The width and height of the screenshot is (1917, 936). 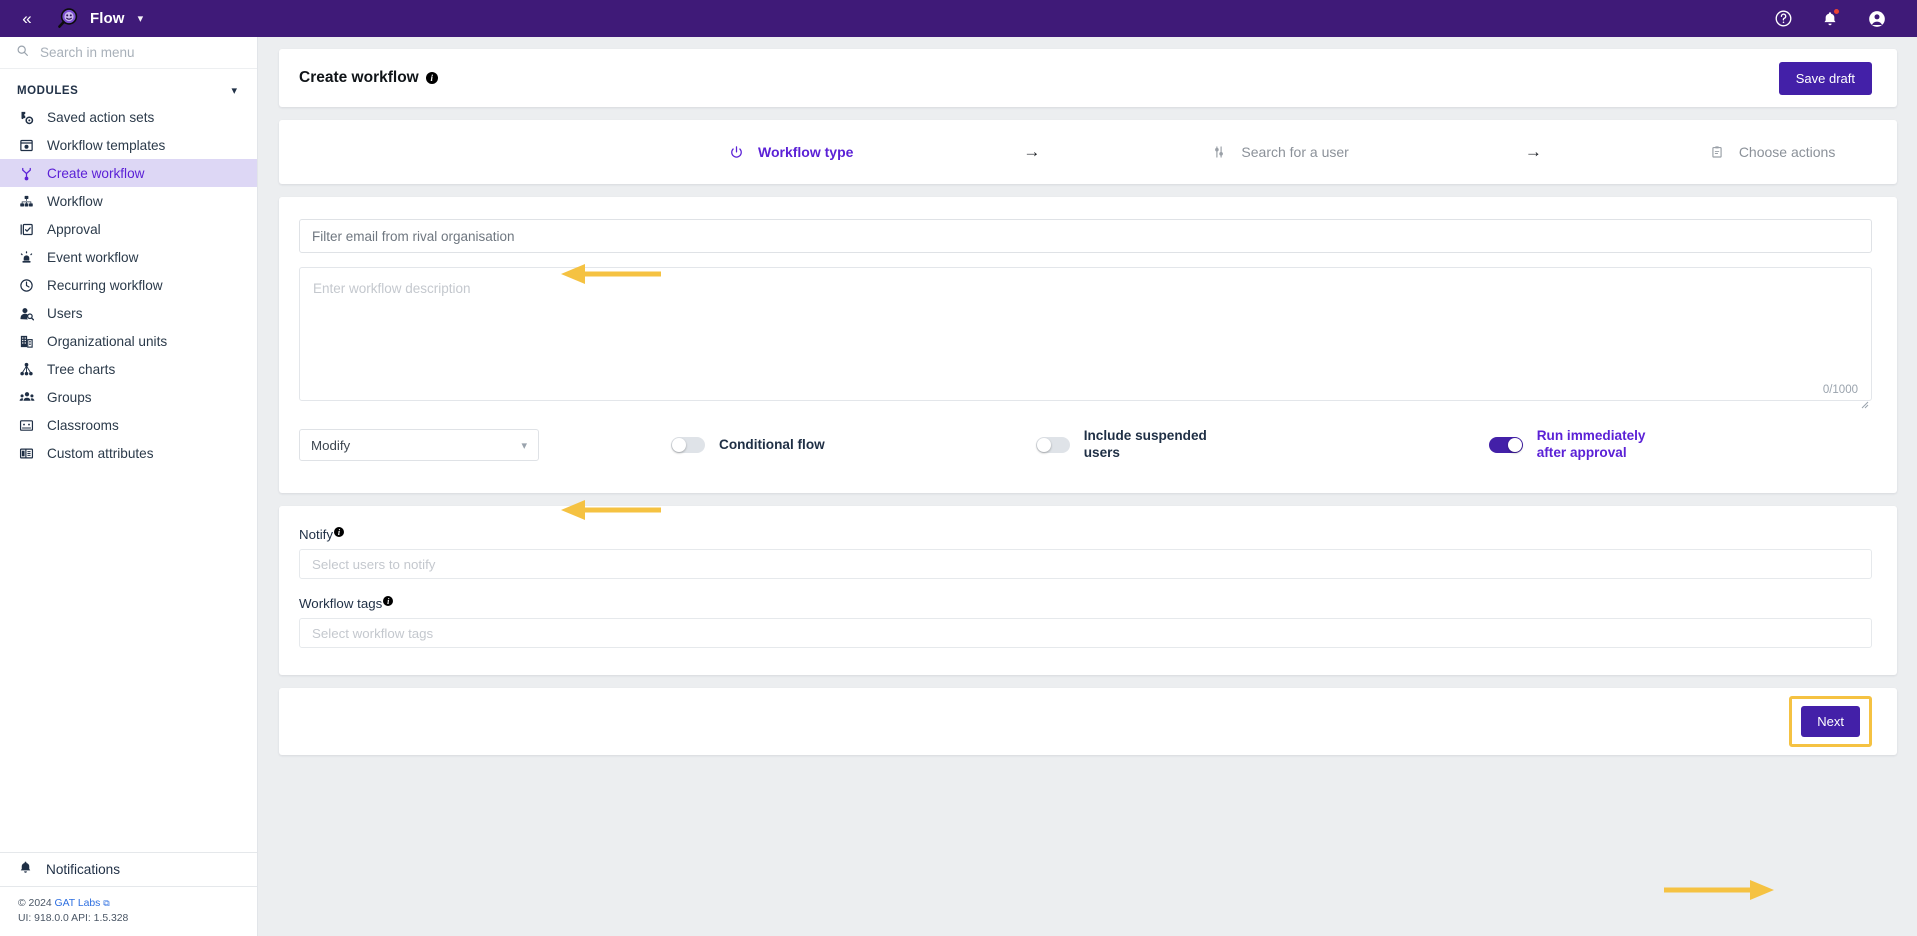 I want to click on external-link-icon: ⧉, so click(x=106, y=903).